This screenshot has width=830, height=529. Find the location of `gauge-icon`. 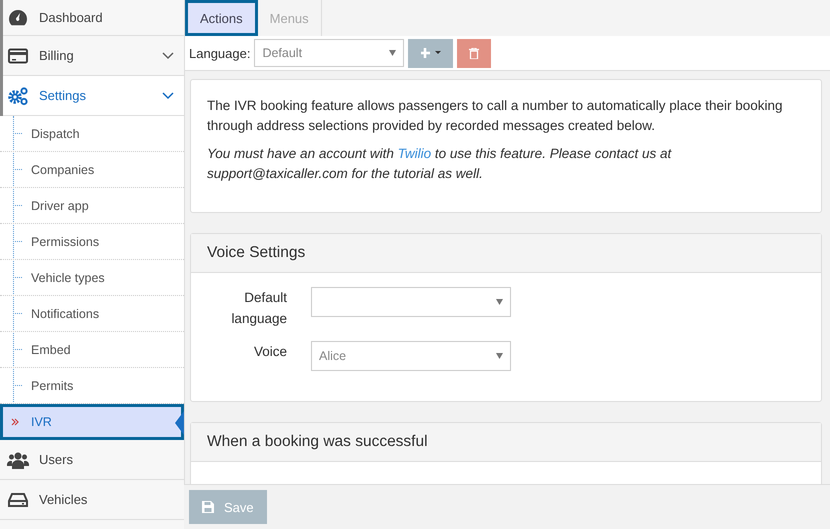

gauge-icon is located at coordinates (18, 17).